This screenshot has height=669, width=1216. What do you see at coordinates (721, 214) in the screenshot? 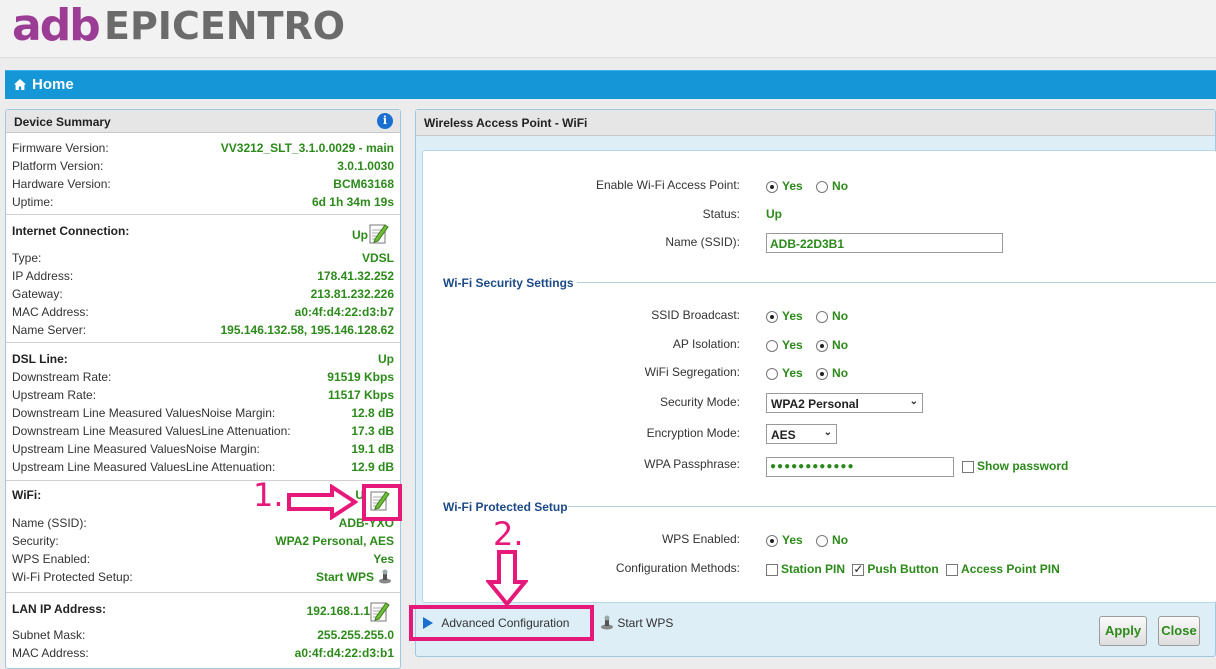
I see `status-label: Status:` at bounding box center [721, 214].